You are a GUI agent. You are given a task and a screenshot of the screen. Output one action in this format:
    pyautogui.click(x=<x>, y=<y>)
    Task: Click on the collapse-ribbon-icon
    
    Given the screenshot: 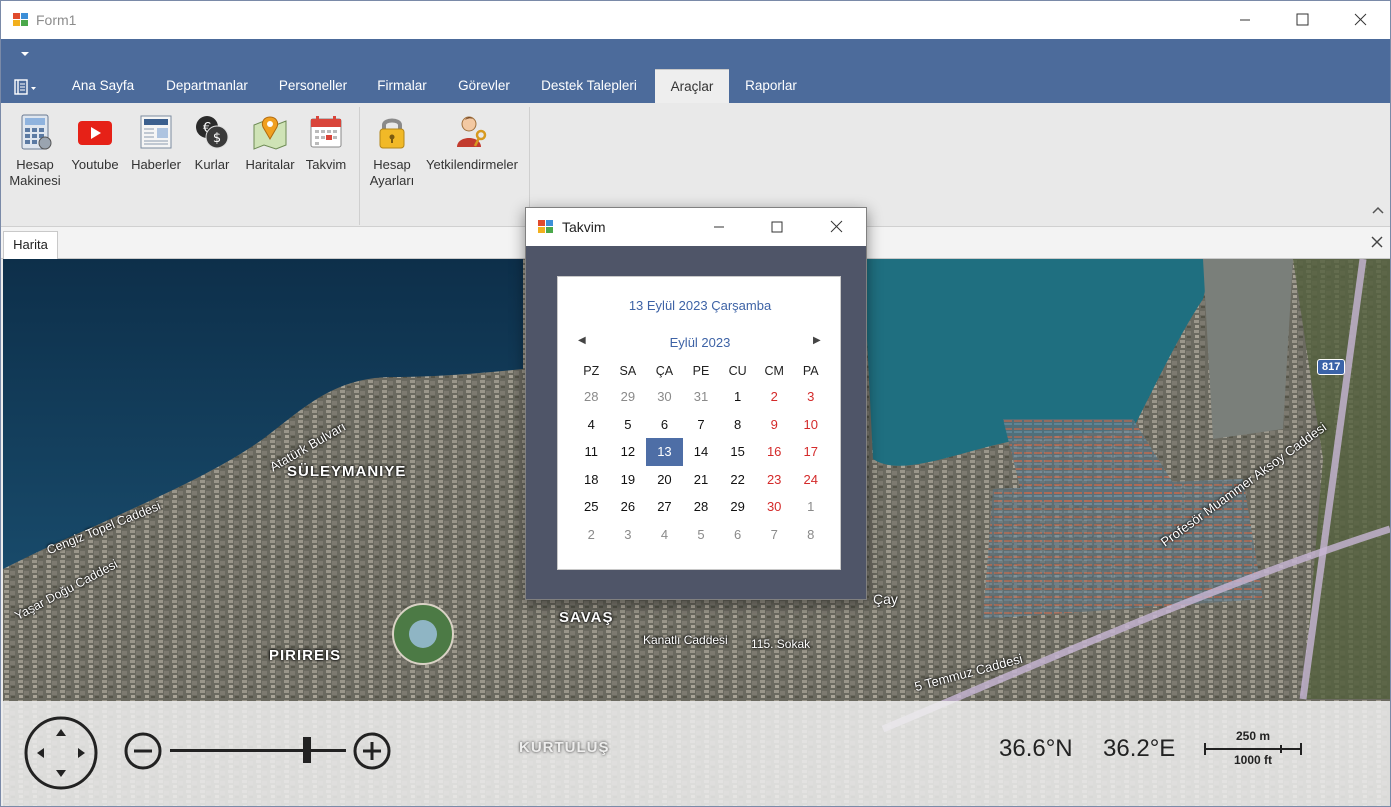 What is the action you would take?
    pyautogui.click(x=1378, y=210)
    